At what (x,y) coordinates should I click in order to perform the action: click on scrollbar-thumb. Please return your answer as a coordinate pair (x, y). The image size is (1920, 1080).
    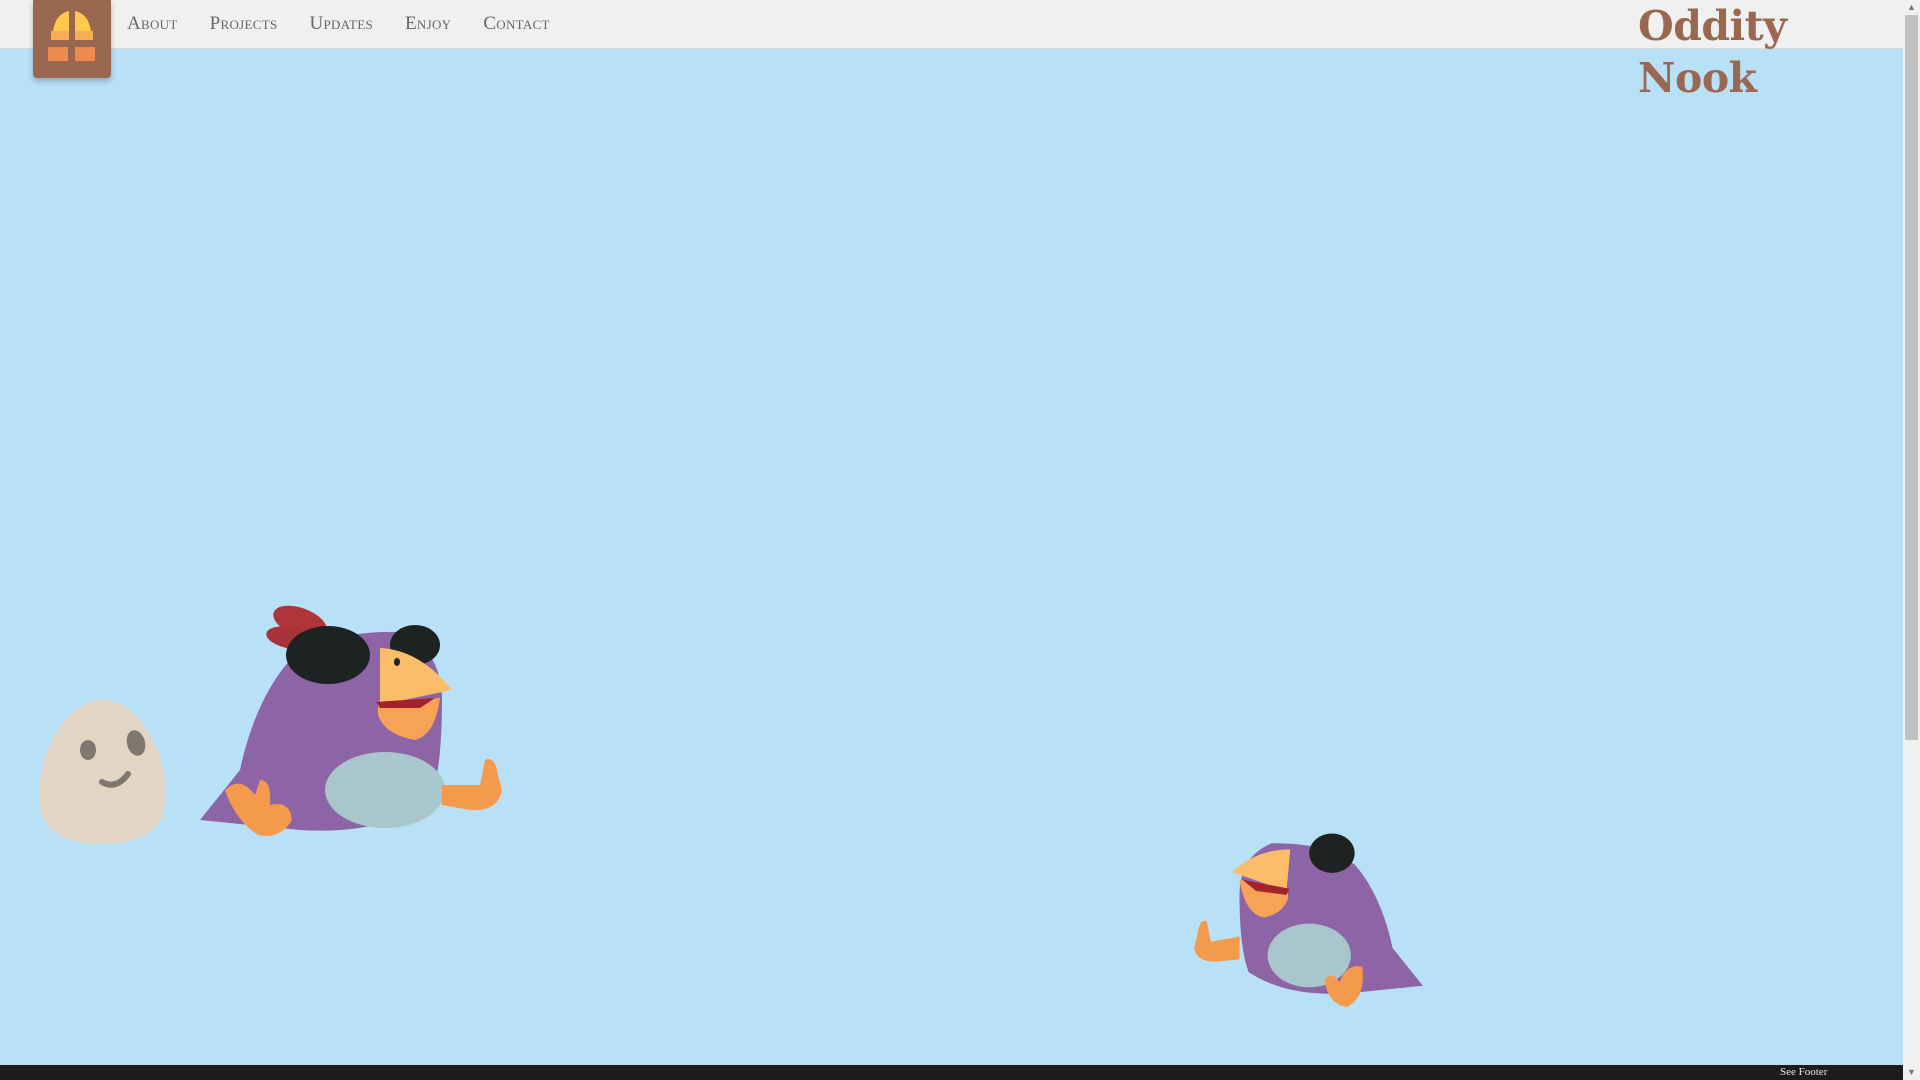
    Looking at the image, I should click on (1911, 377).